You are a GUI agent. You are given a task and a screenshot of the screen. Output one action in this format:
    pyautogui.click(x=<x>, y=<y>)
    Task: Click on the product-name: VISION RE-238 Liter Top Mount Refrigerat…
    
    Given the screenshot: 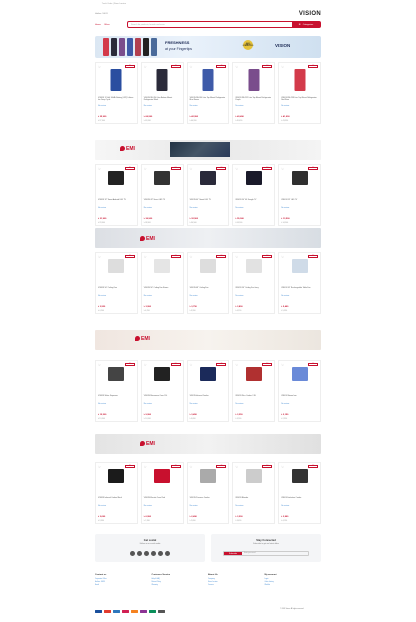 What is the action you would take?
    pyautogui.click(x=299, y=99)
    